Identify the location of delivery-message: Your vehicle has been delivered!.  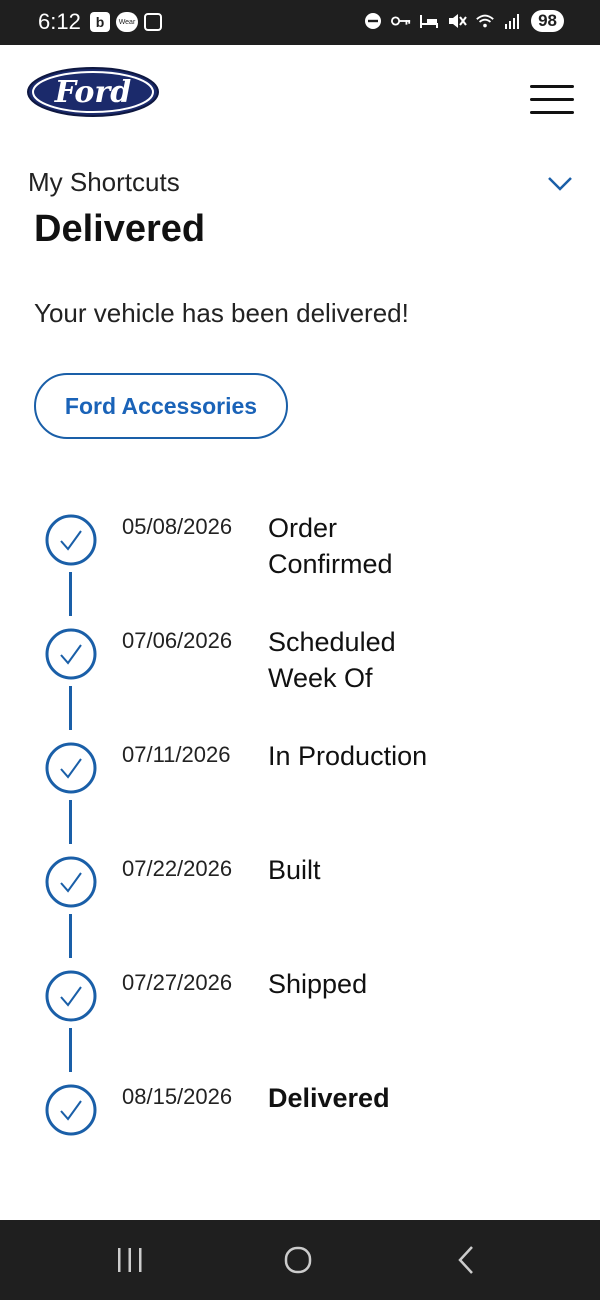
(221, 313).